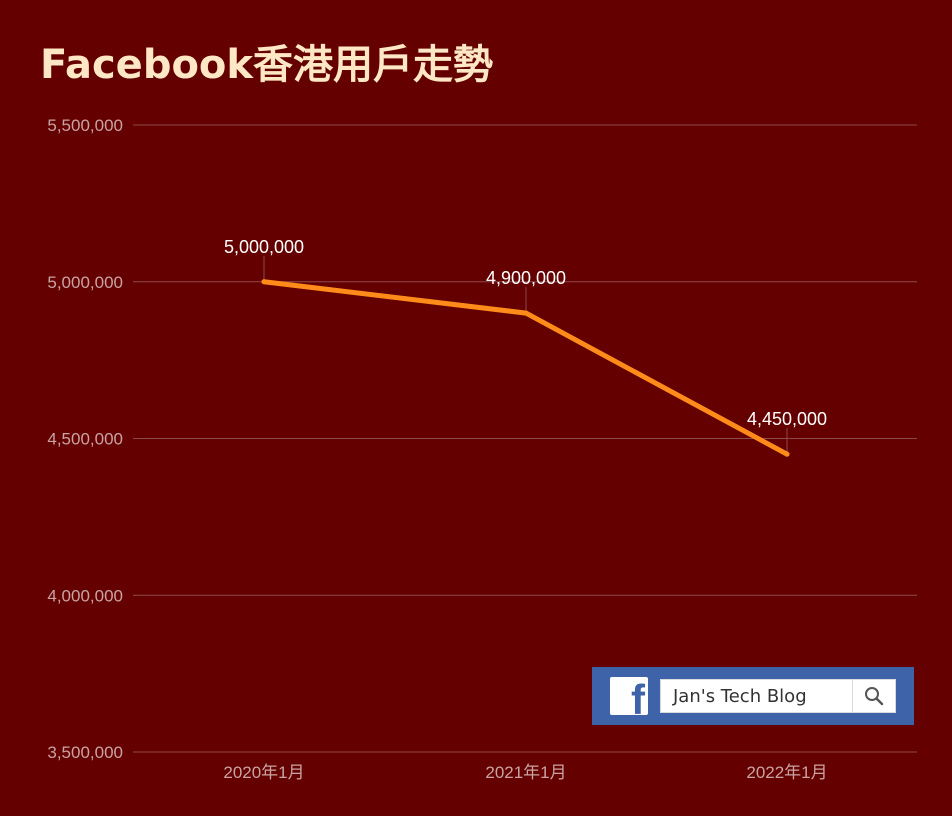 This screenshot has width=952, height=816. What do you see at coordinates (266, 65) in the screenshot?
I see `chart-title: Facebook香港用戶走勢` at bounding box center [266, 65].